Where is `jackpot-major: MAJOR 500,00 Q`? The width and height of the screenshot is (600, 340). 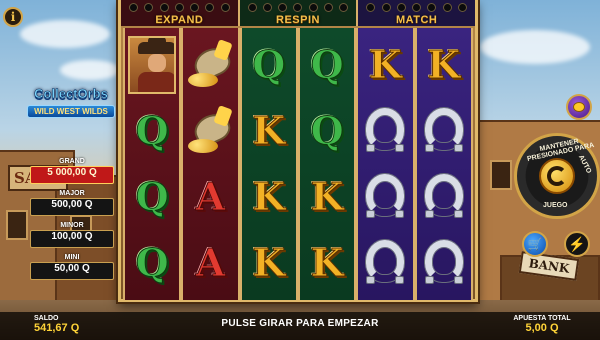 jackpot-major: MAJOR 500,00 Q is located at coordinates (72, 203).